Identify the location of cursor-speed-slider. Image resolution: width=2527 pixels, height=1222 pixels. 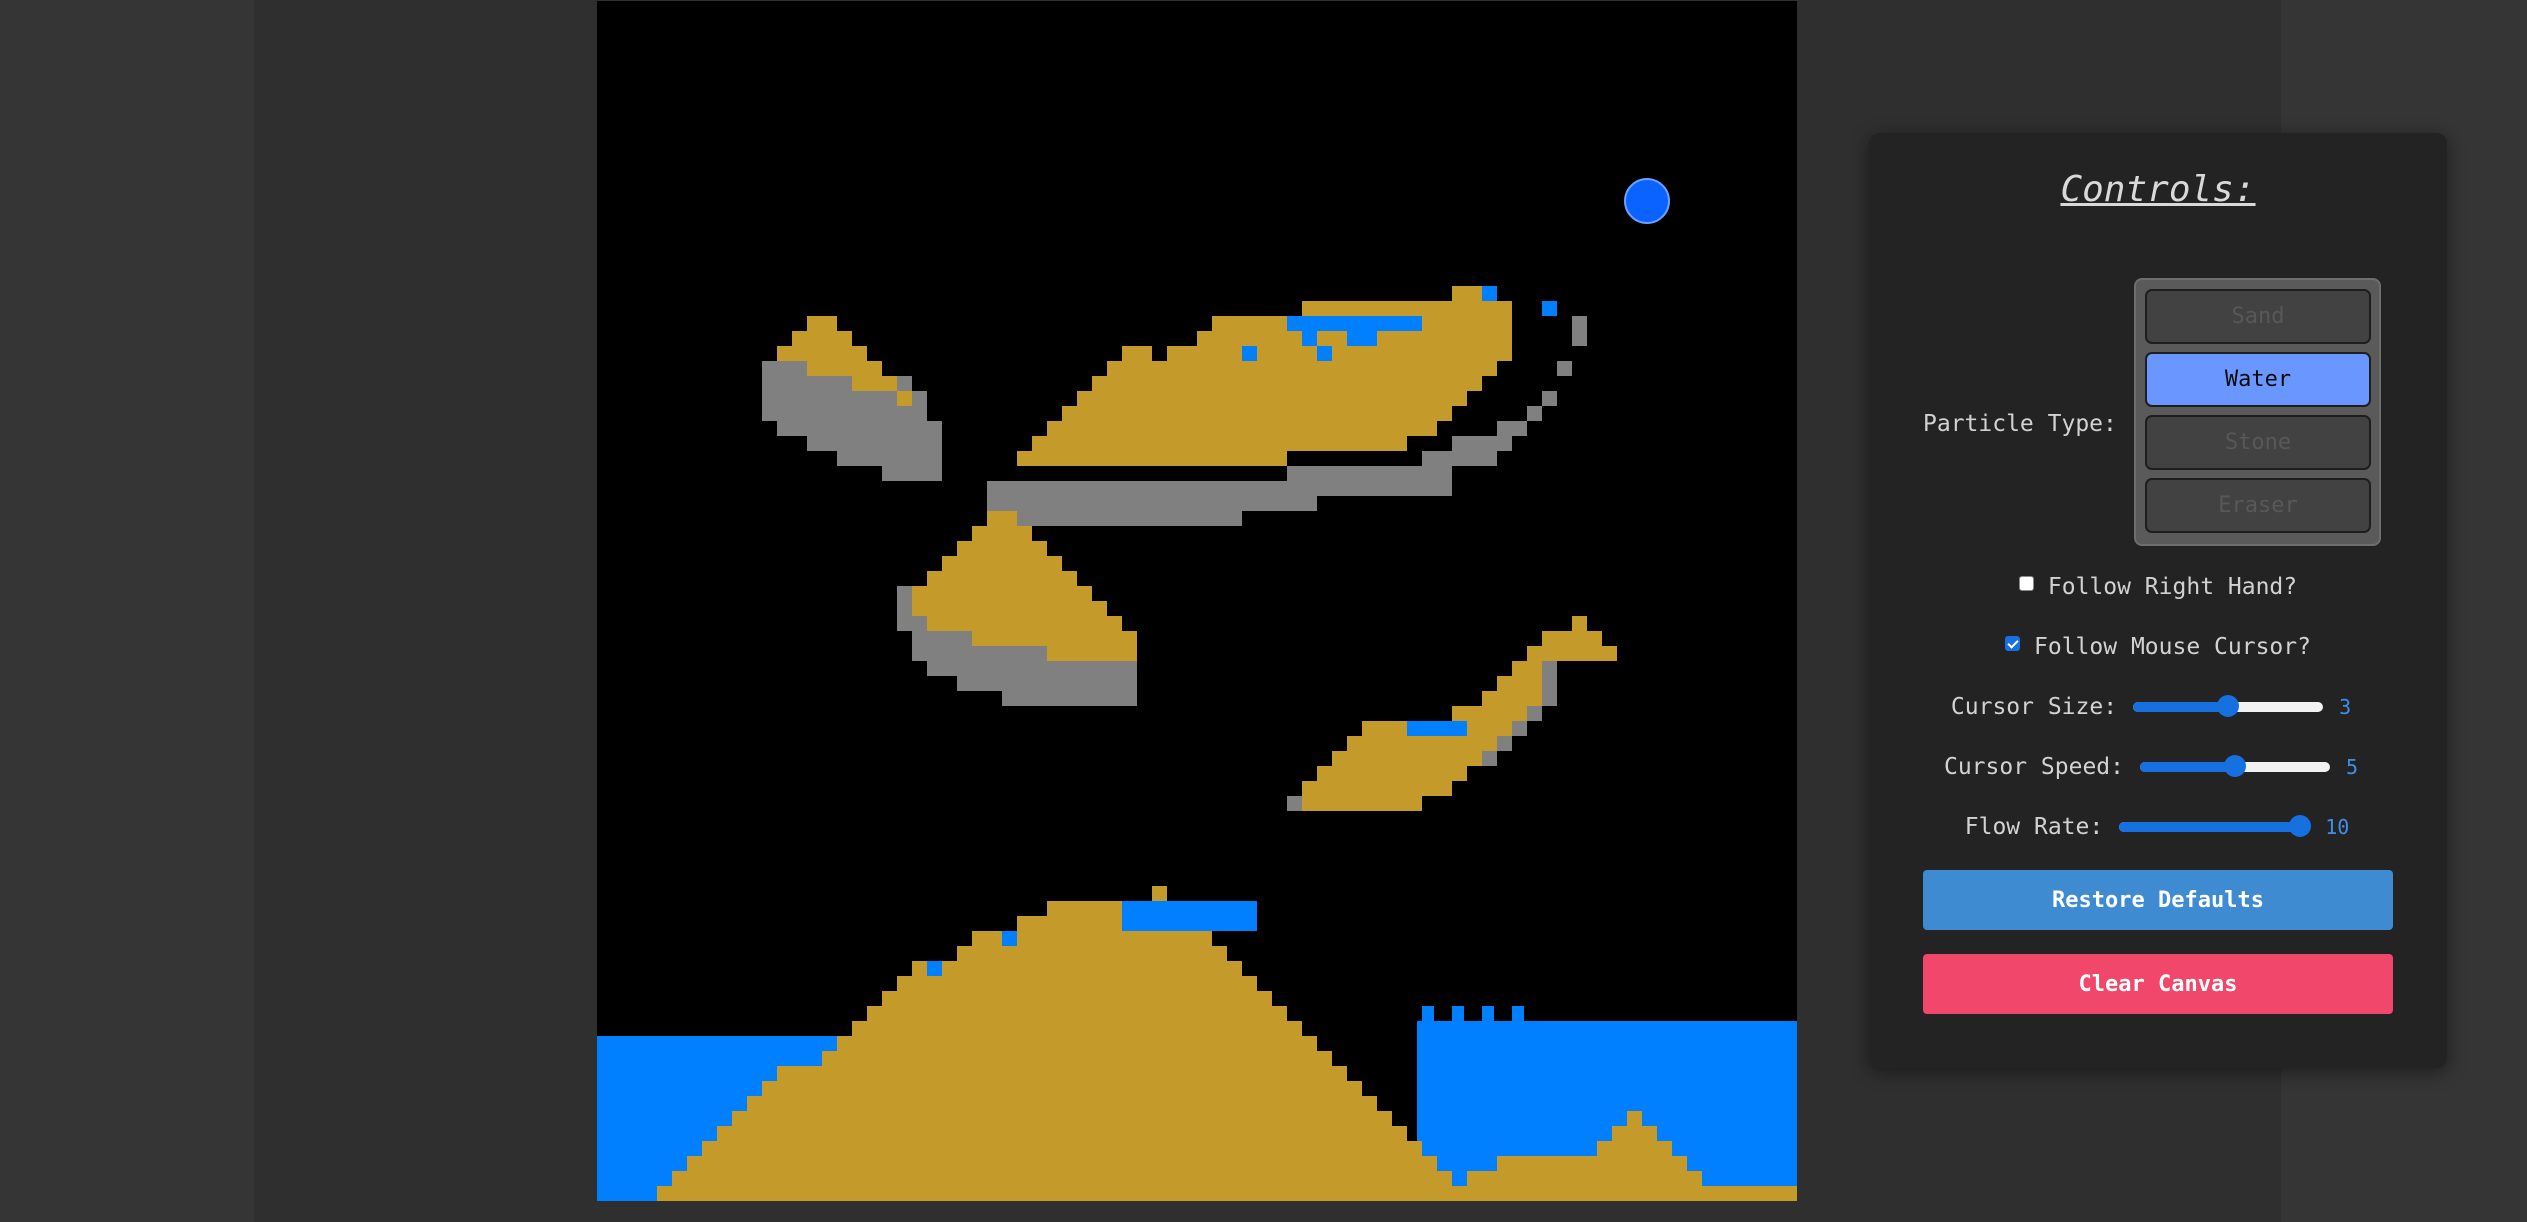
(2235, 766).